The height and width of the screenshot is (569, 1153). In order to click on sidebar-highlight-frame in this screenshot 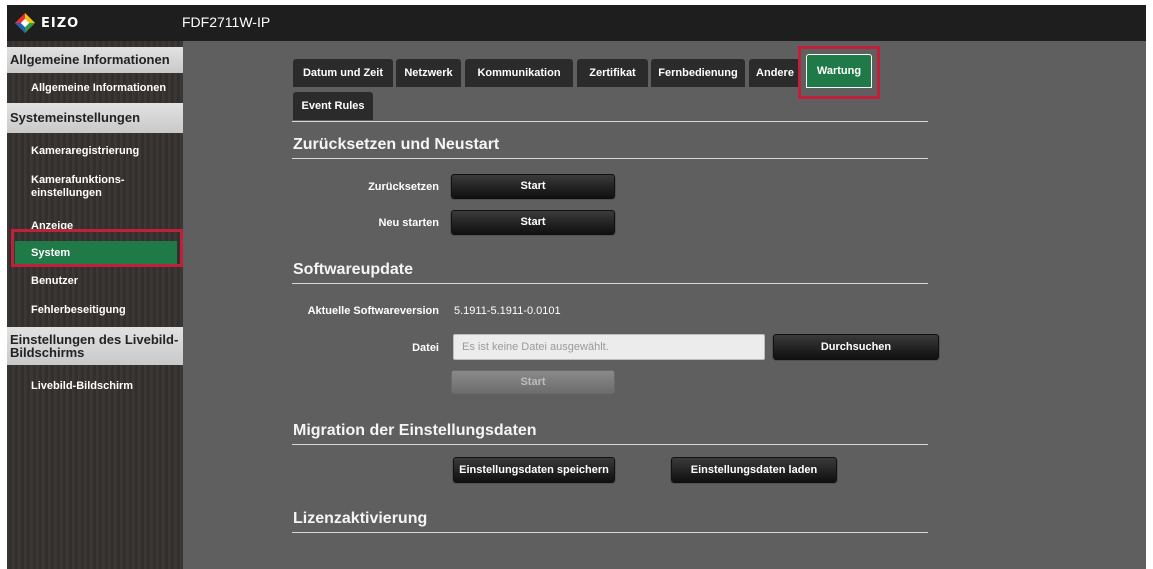, I will do `click(97, 248)`.